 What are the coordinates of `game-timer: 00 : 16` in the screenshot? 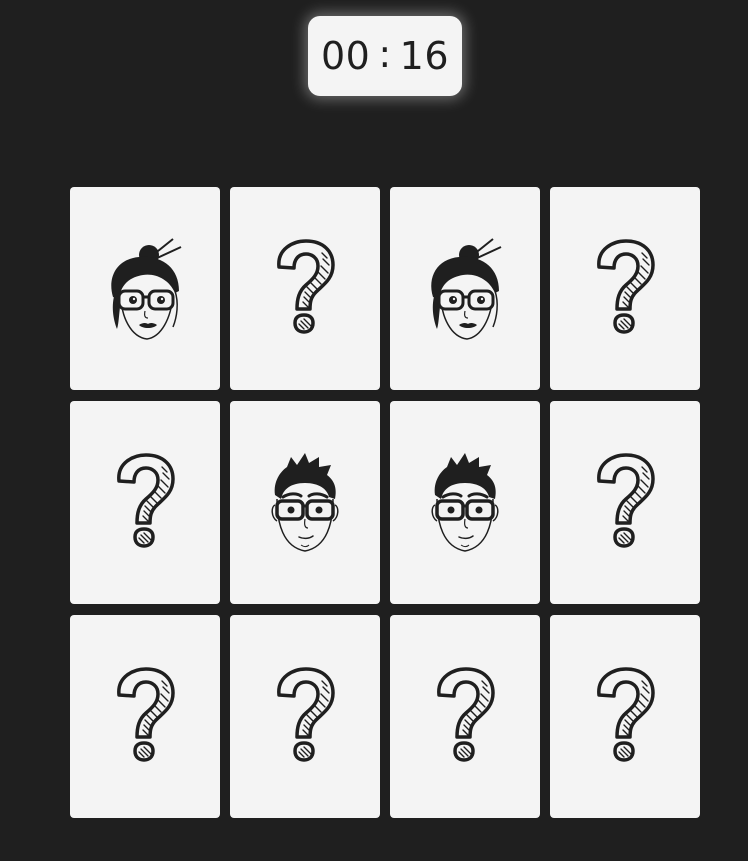 It's located at (385, 56).